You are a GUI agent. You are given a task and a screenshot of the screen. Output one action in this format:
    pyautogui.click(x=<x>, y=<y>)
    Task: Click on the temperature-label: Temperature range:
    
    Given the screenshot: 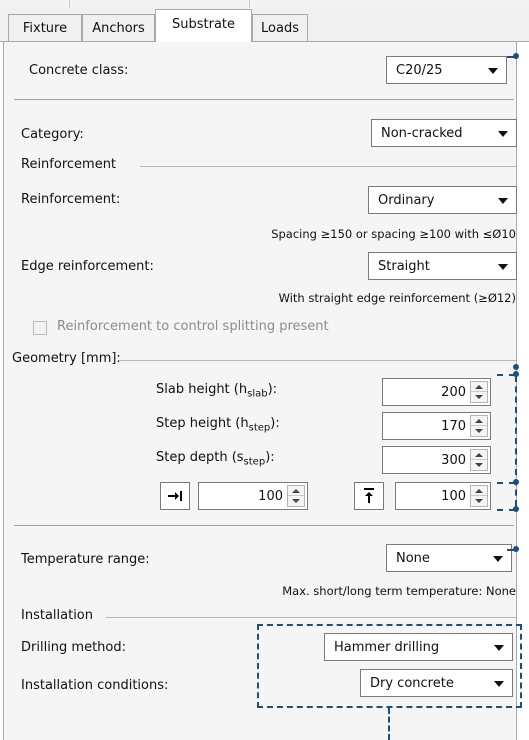 What is the action you would take?
    pyautogui.click(x=85, y=559)
    